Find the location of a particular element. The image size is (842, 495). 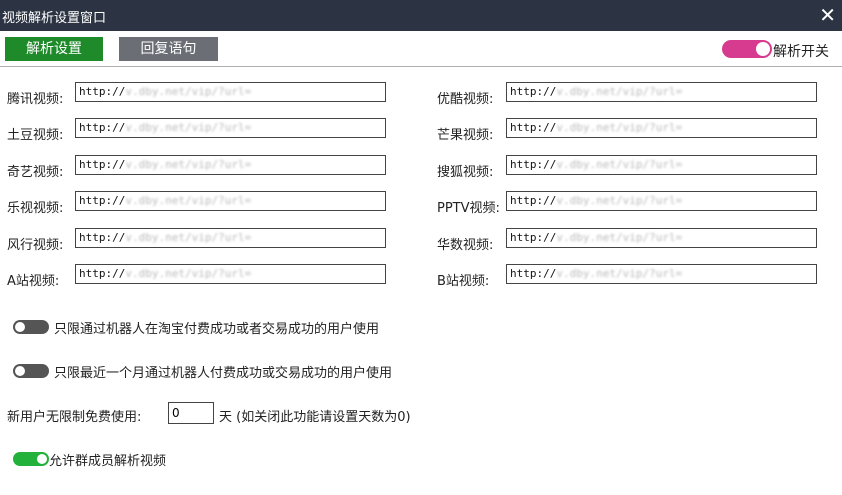

label-youku: 优酷视频: is located at coordinates (465, 99).